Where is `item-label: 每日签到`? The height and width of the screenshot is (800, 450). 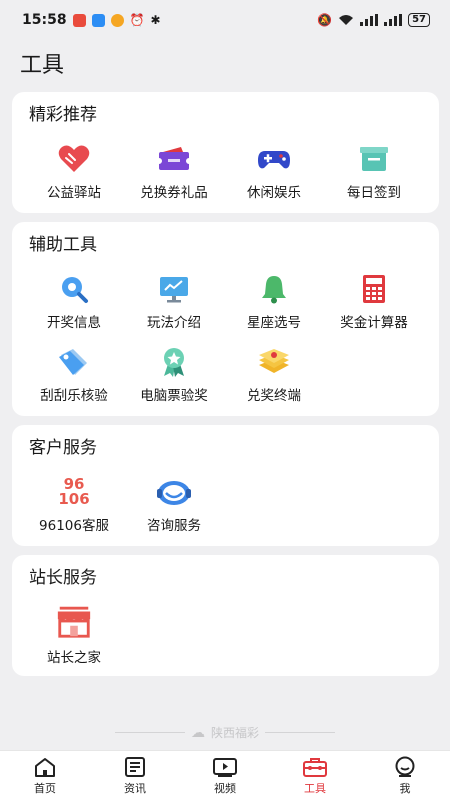
item-label: 每日签到 is located at coordinates (374, 193).